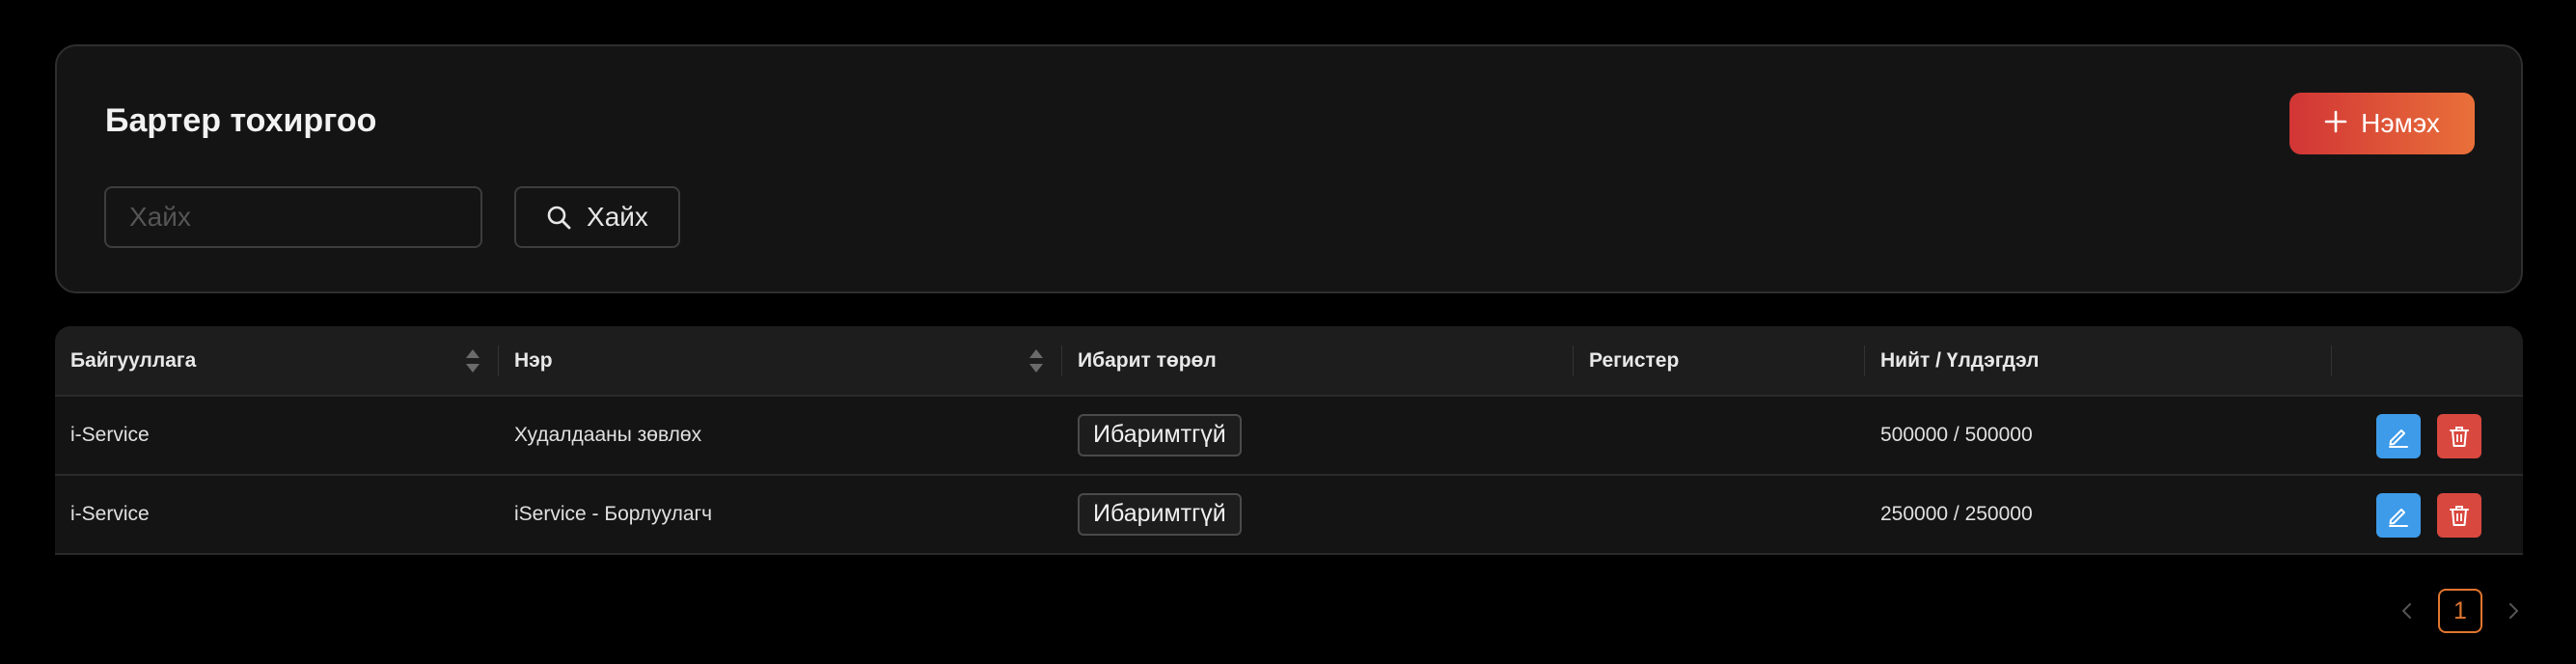  Describe the element at coordinates (614, 514) in the screenshot. I see `cell-name: iService - Борлуулагч` at that location.